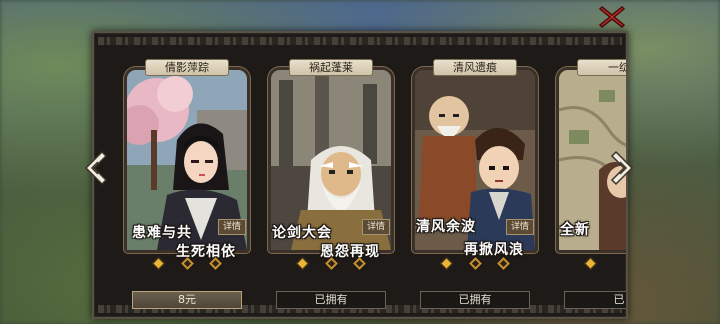  I want to click on card-slogan-line1: 患难与共, so click(162, 233).